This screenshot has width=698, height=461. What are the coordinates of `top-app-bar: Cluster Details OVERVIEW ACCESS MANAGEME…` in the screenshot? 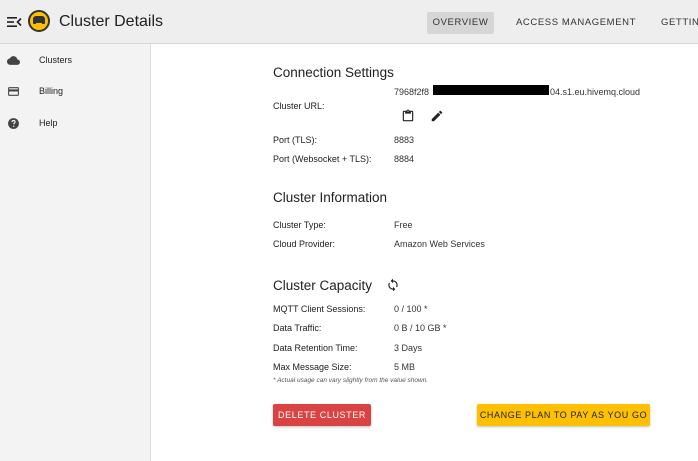 It's located at (349, 22).